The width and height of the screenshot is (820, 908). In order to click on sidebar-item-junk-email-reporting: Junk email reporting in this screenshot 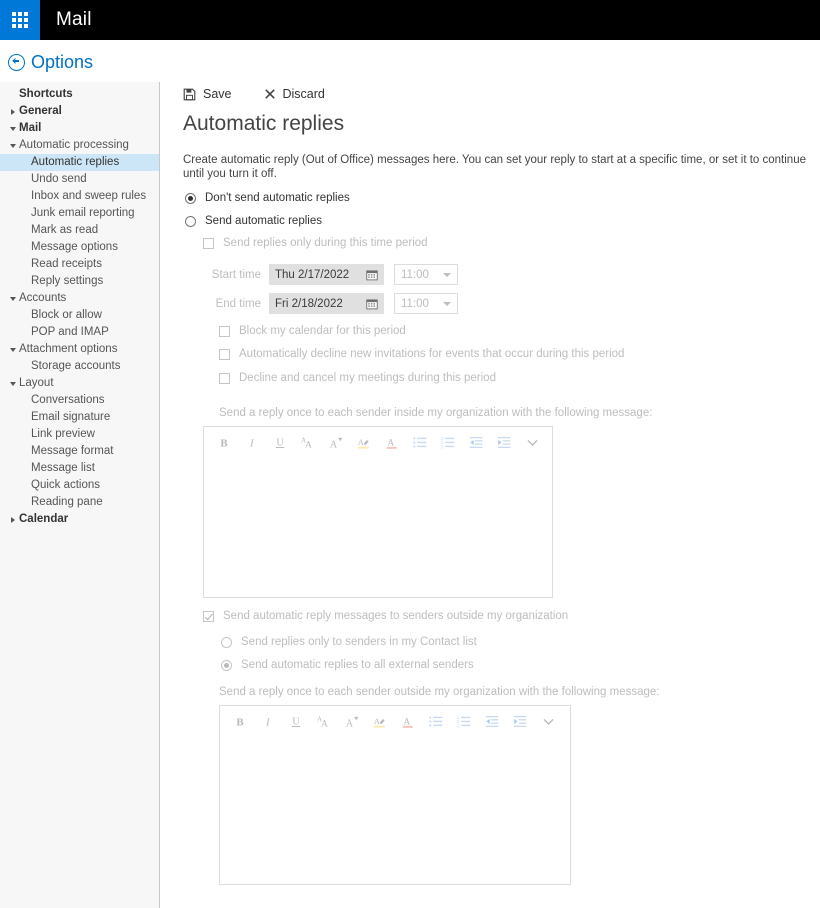, I will do `click(79, 213)`.